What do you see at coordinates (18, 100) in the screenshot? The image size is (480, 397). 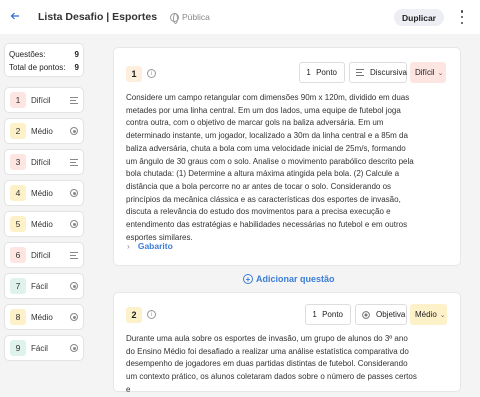 I see `question-number-badge: 1` at bounding box center [18, 100].